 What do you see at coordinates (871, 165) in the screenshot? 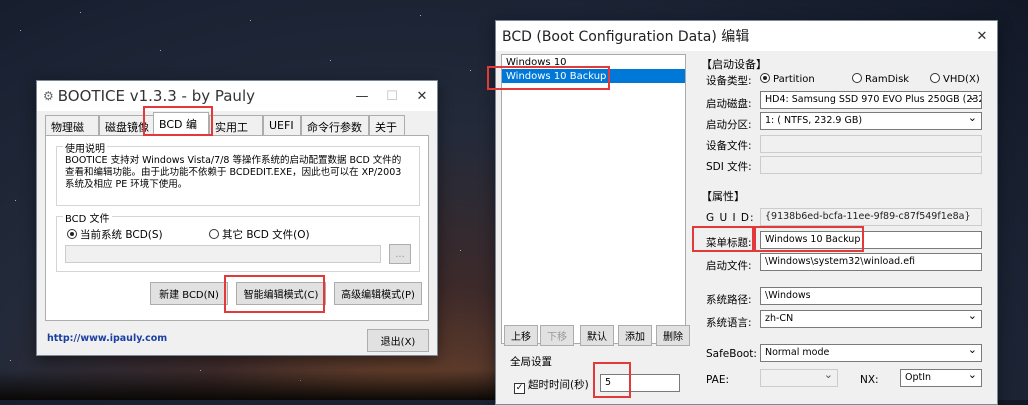
I see `sdi-file-input` at bounding box center [871, 165].